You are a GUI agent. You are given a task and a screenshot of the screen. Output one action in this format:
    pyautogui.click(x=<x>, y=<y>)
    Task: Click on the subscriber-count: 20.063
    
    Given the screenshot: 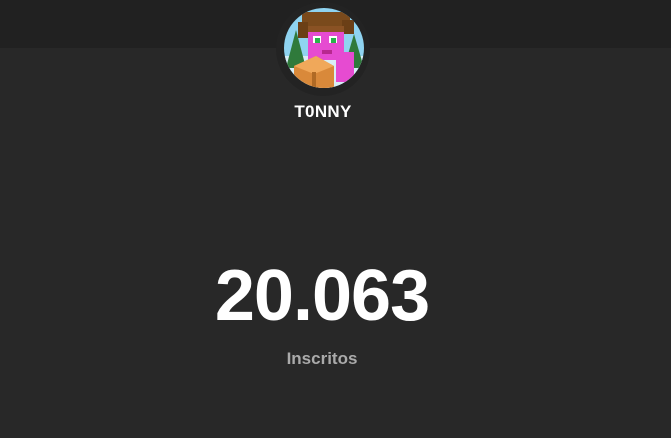 What is the action you would take?
    pyautogui.click(x=322, y=296)
    